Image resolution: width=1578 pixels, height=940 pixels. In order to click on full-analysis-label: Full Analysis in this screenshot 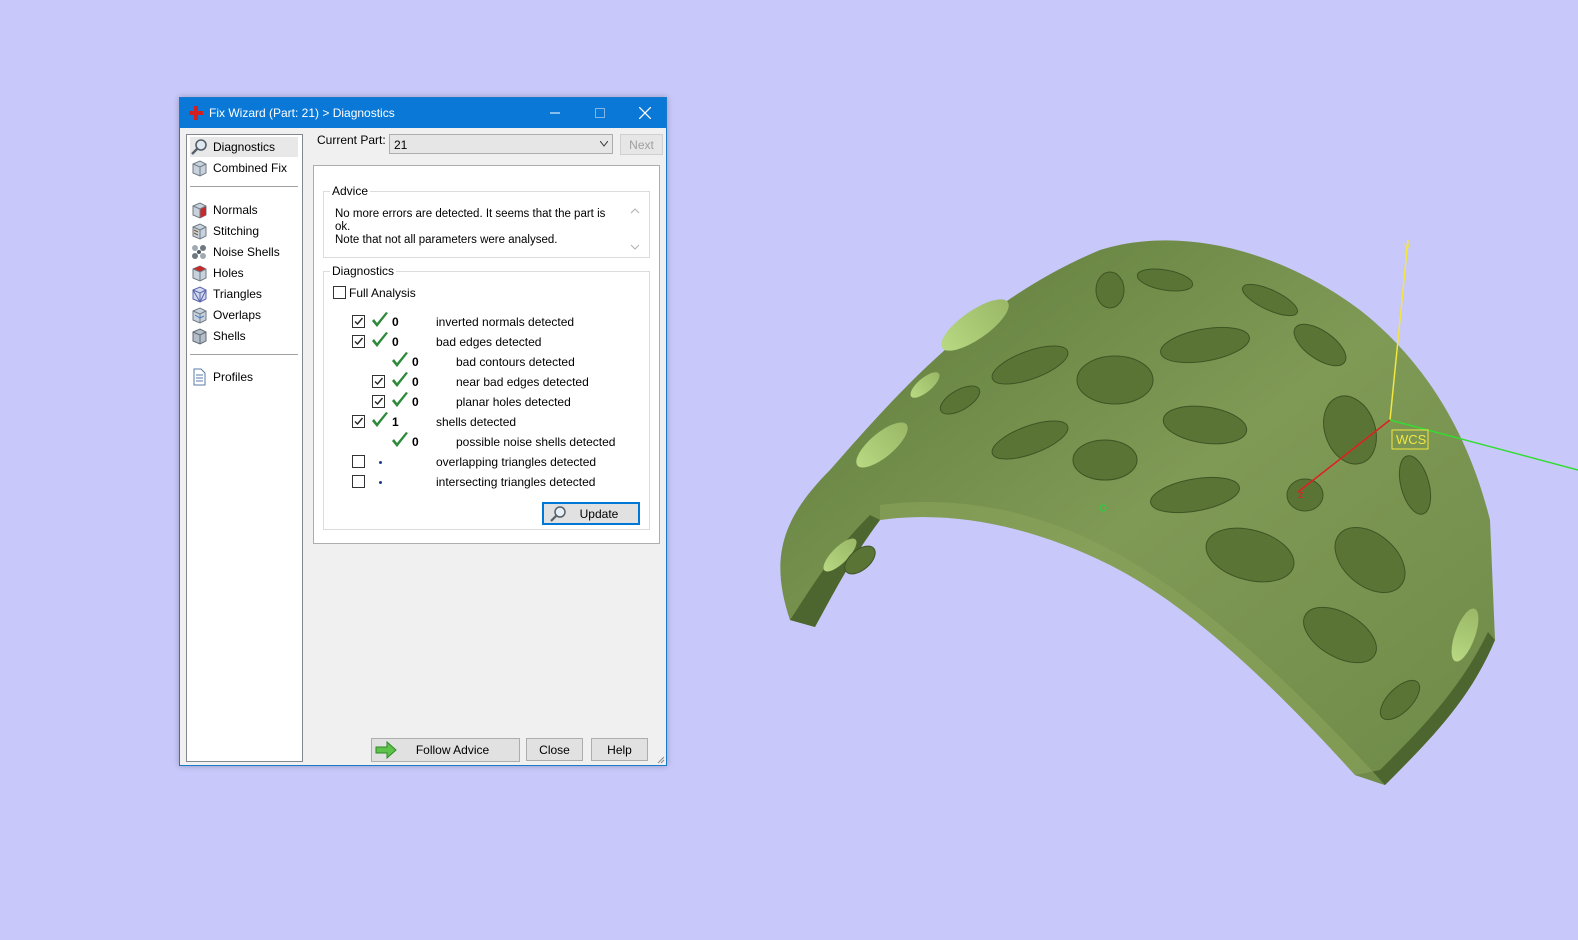, I will do `click(382, 293)`.